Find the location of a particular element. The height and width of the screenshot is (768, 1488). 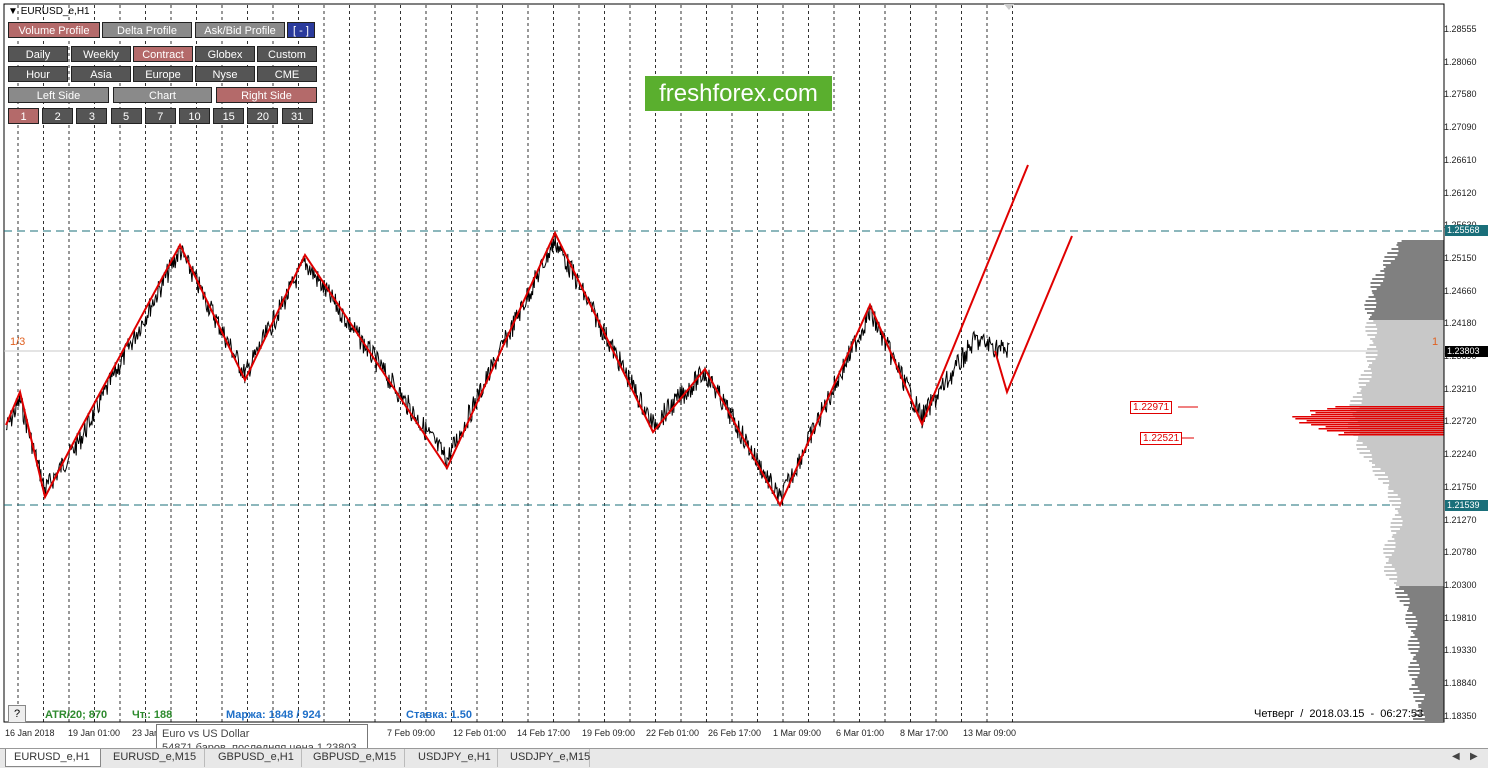

time-tick-label: 16 Jan 2018 is located at coordinates (30, 733).